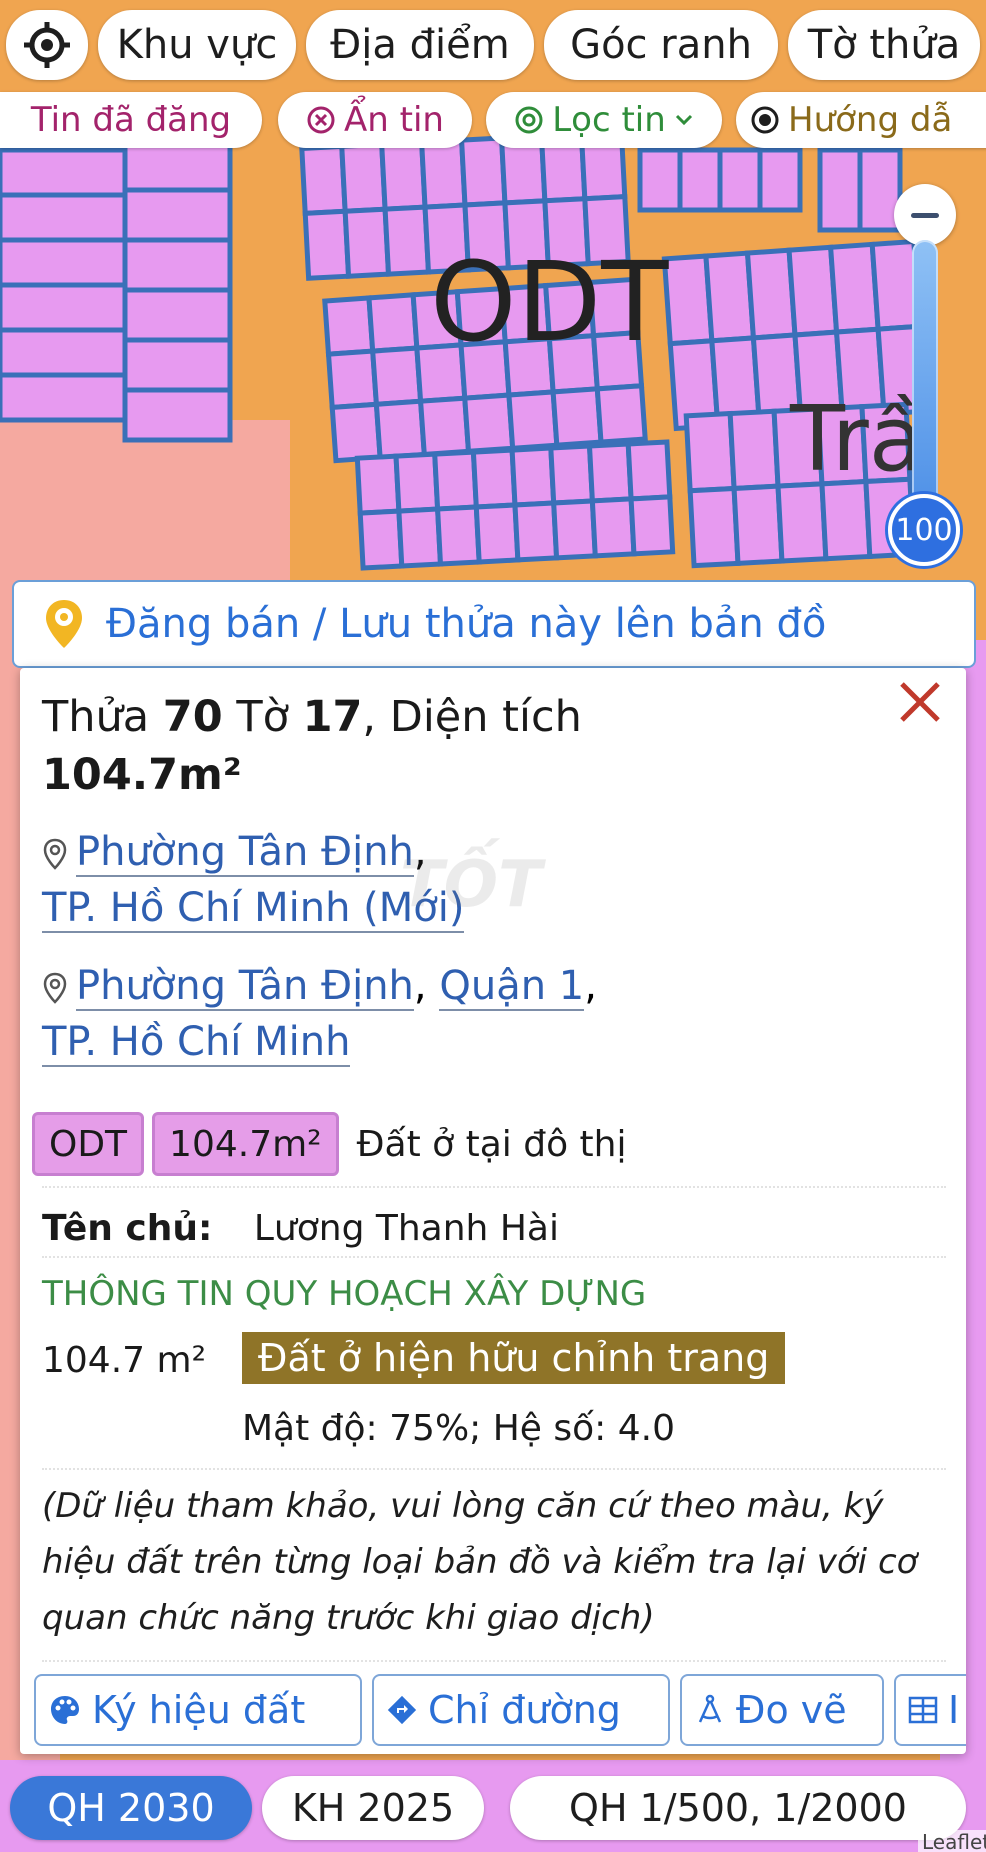 Image resolution: width=986 pixels, height=1852 pixels. I want to click on zoom-out-button, so click(925, 215).